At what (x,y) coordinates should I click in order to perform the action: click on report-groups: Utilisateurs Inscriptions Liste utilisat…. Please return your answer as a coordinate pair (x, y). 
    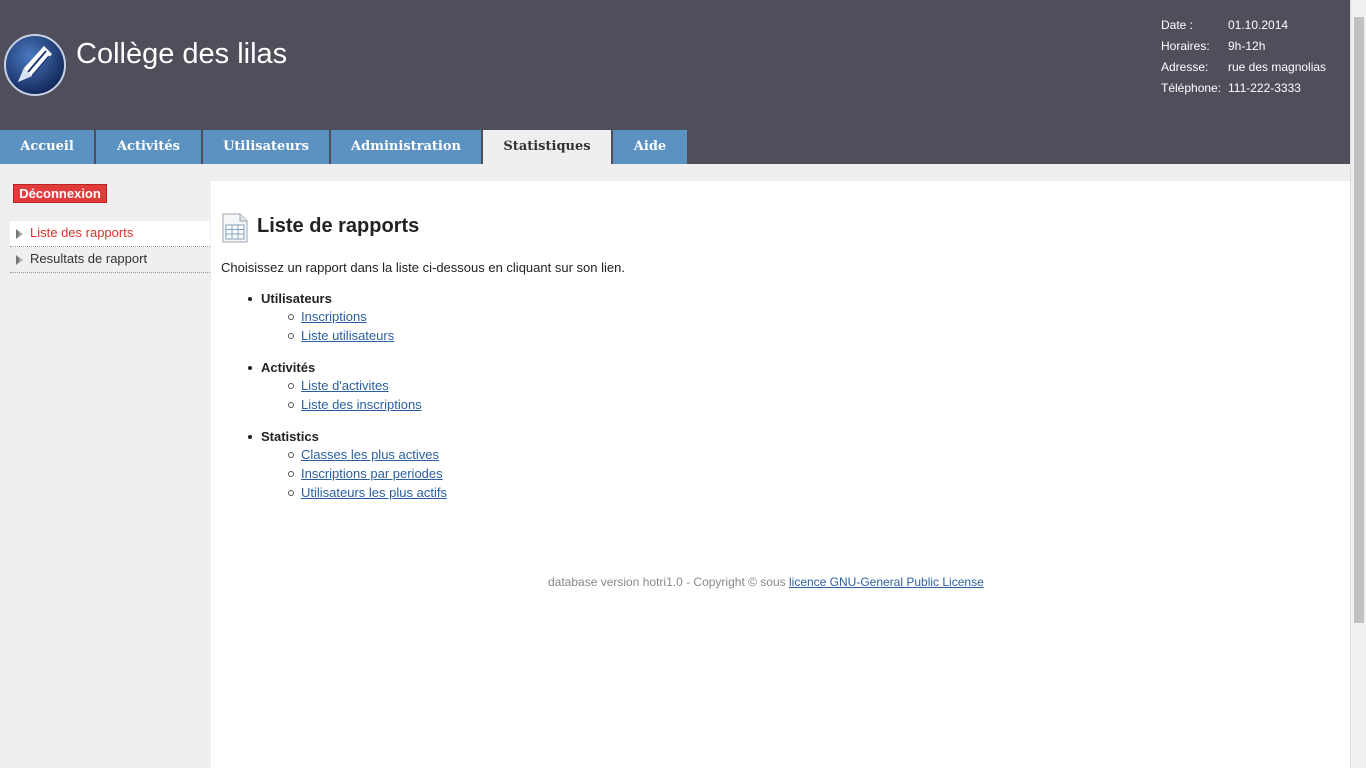
    Looking at the image, I should click on (347, 404).